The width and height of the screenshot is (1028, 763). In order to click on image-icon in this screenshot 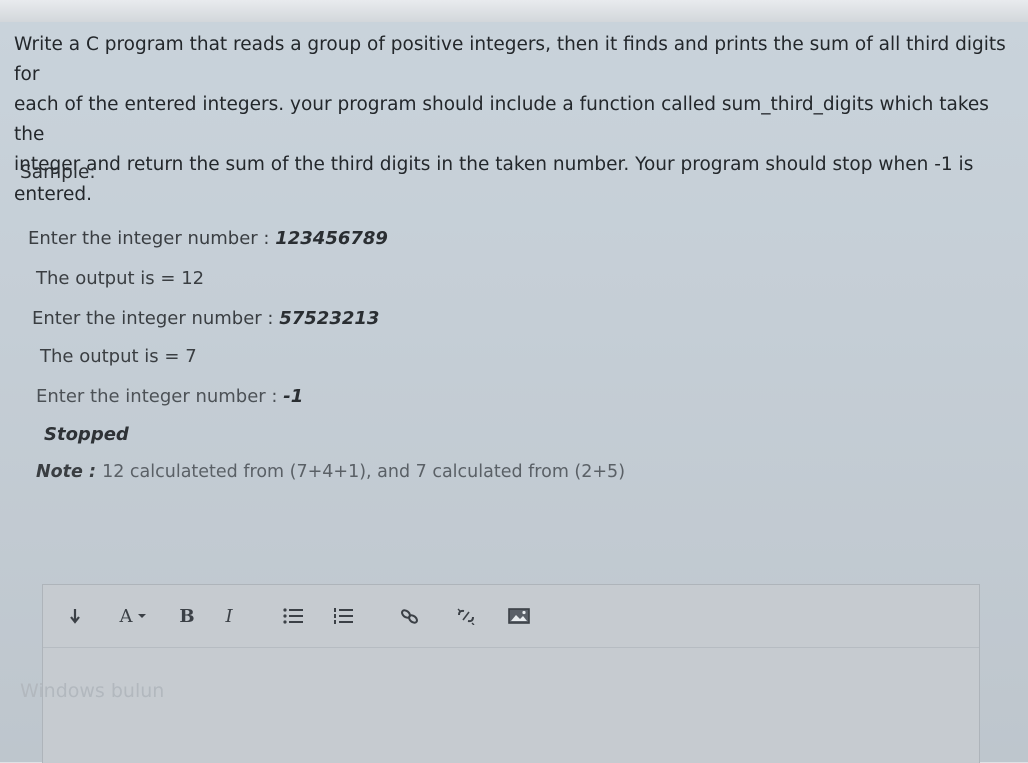, I will do `click(519, 616)`.